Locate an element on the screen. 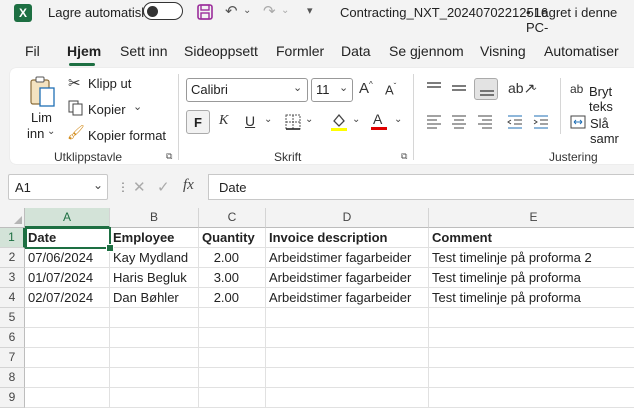  confirm-formula-icon: ✓ is located at coordinates (163, 187).